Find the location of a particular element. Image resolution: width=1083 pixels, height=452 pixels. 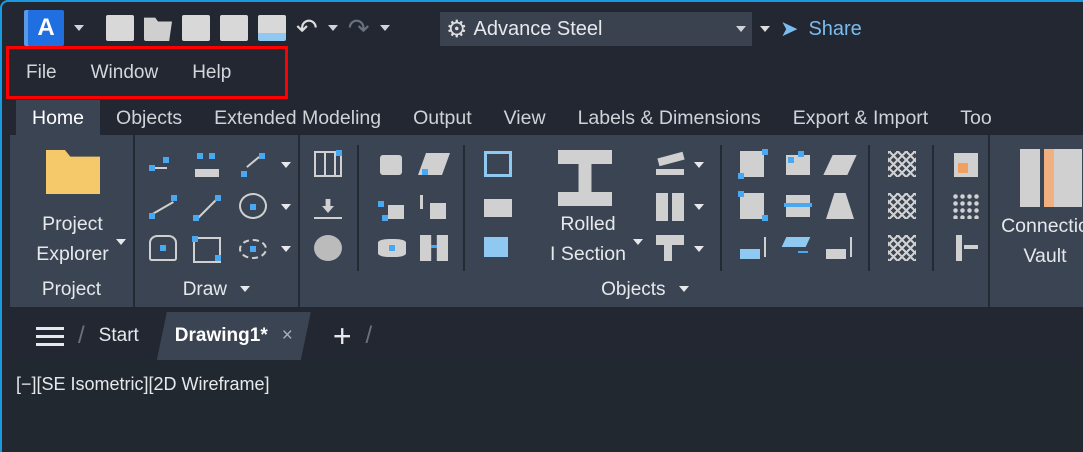

warped-beam-icon is located at coordinates (392, 248).